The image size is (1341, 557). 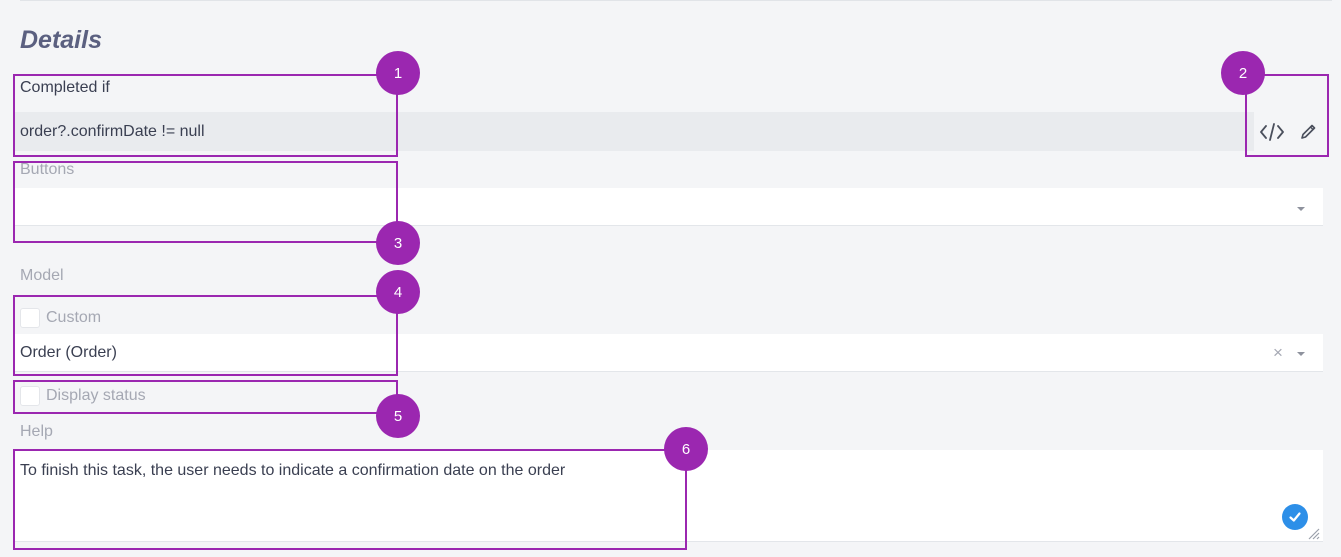 What do you see at coordinates (398, 292) in the screenshot?
I see `callout-badge-4: 4` at bounding box center [398, 292].